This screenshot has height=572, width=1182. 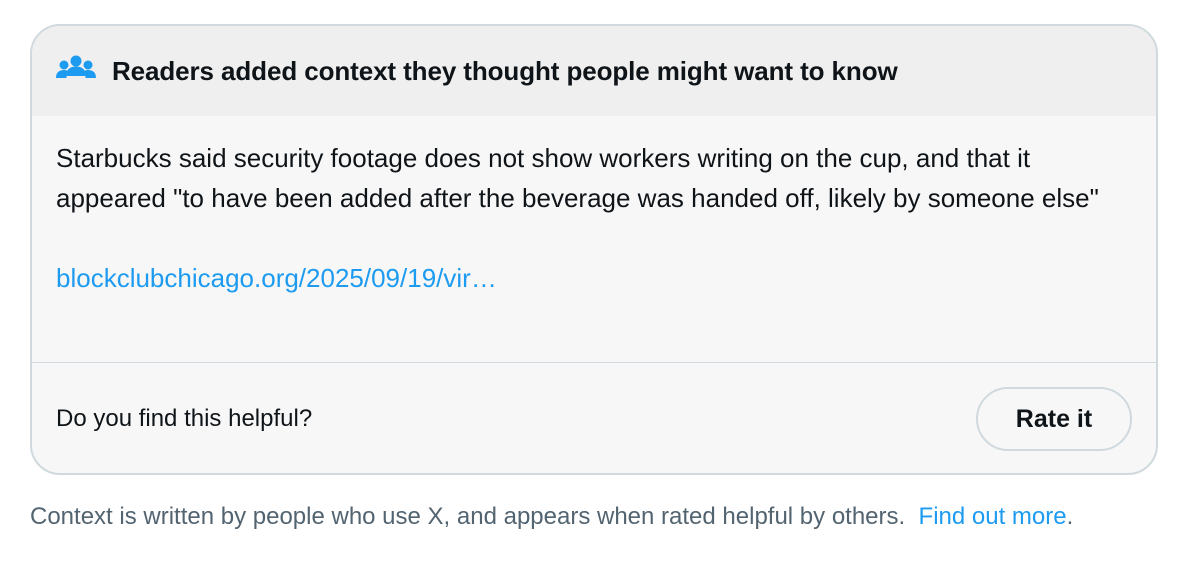 I want to click on footnote-period: ., so click(x=1070, y=516).